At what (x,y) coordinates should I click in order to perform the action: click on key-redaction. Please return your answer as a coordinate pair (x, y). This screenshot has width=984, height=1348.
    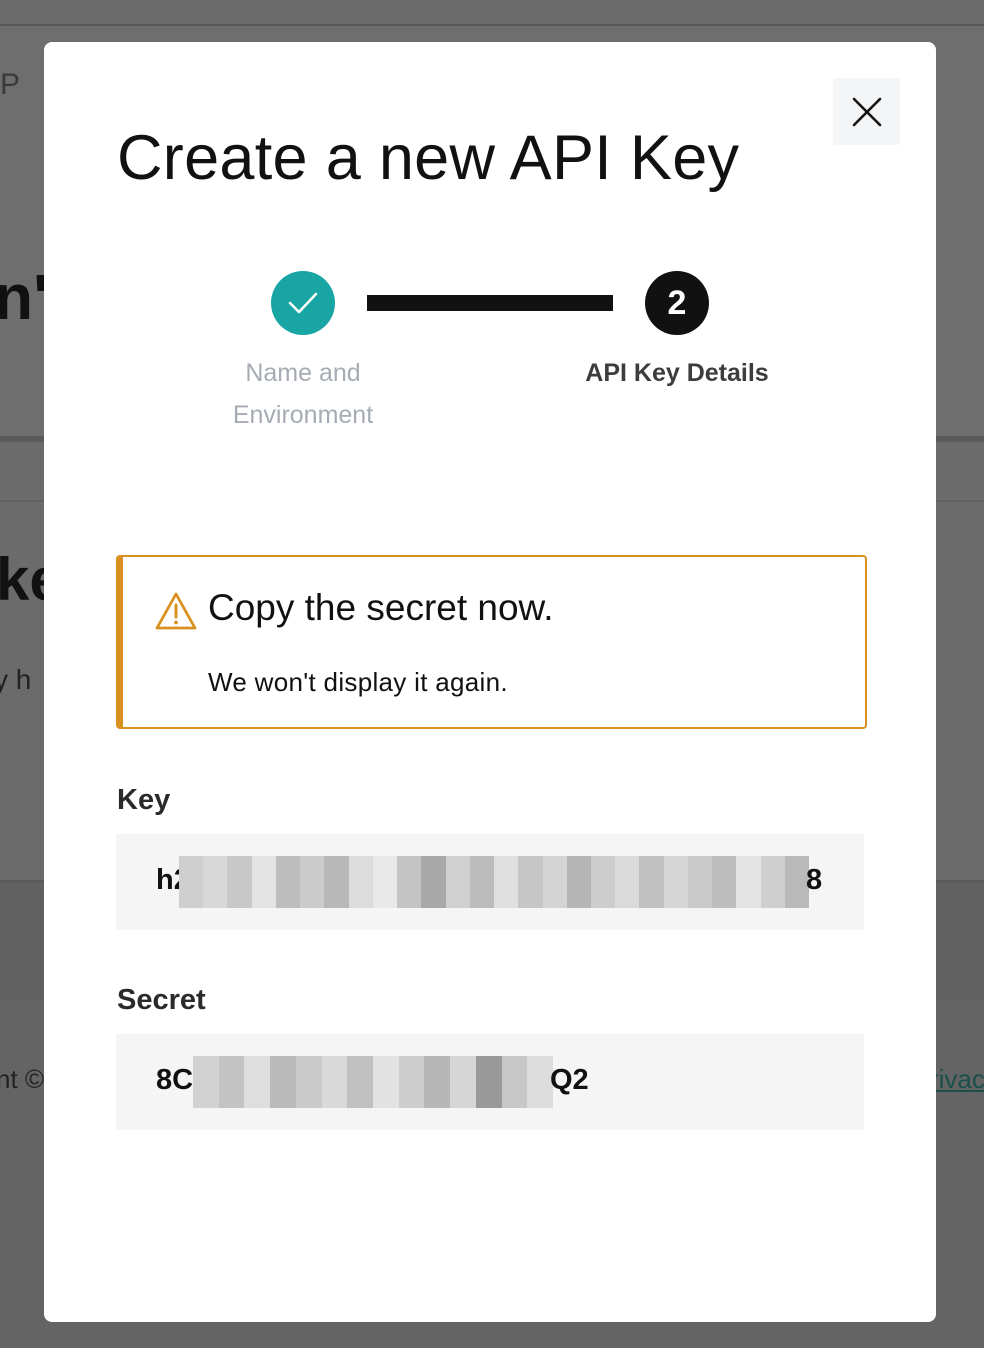
    Looking at the image, I should click on (494, 882).